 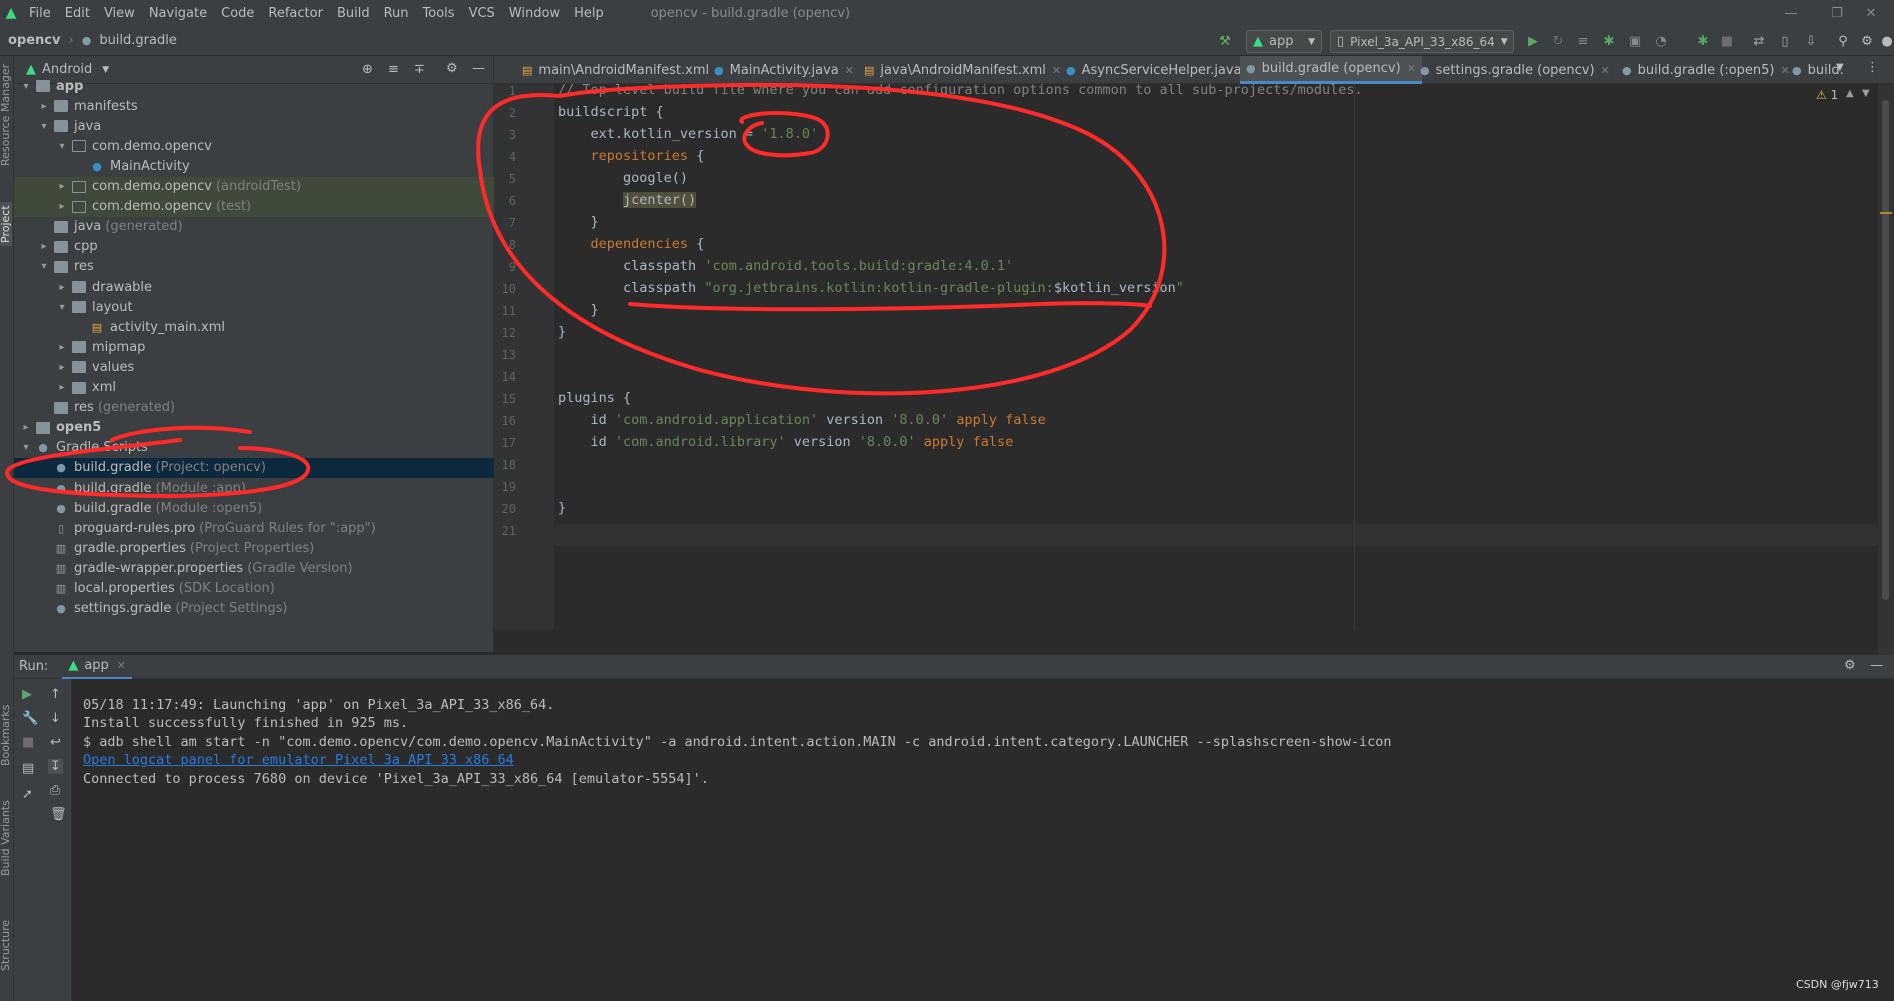 I want to click on tree-item: ▸ xml, so click(x=254, y=388).